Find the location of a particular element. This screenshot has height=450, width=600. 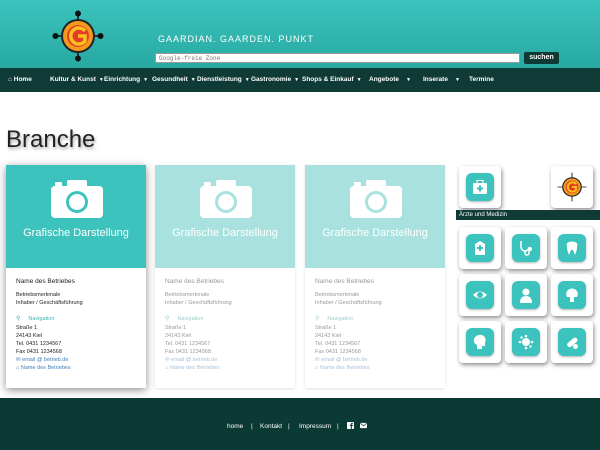

nav-item-gastronomie: Gastronomie ▼ is located at coordinates (275, 80).